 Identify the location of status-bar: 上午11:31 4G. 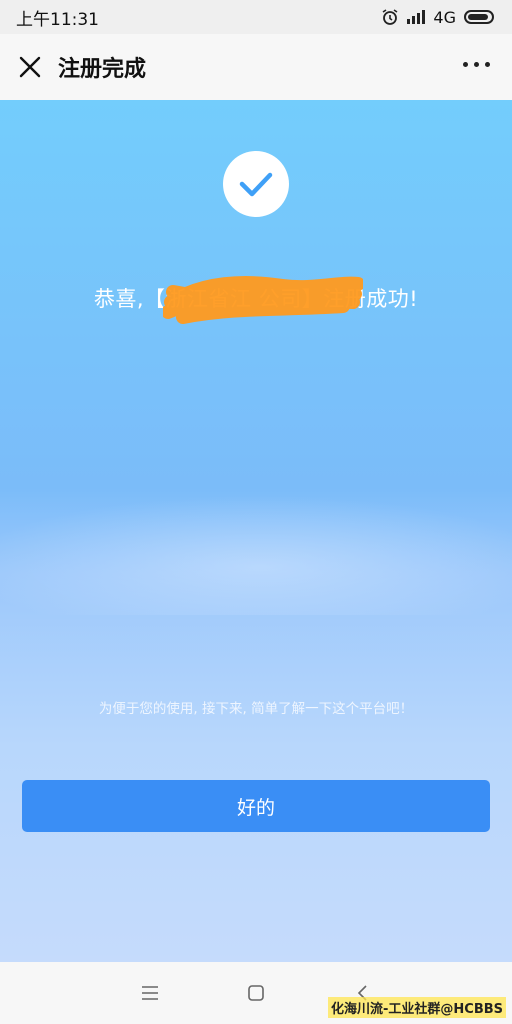
(256, 17).